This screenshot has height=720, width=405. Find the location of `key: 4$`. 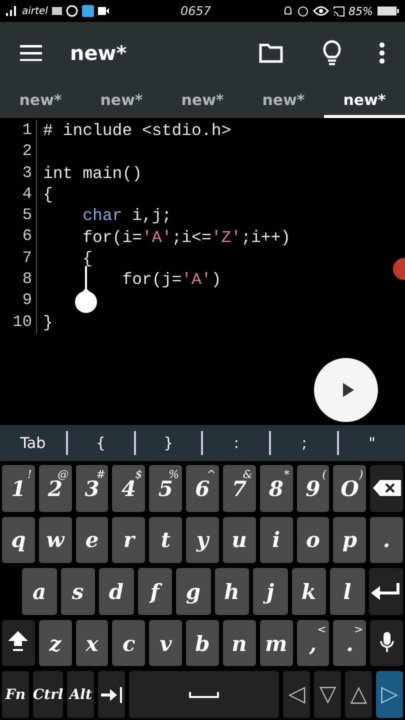

key: 4$ is located at coordinates (129, 488).